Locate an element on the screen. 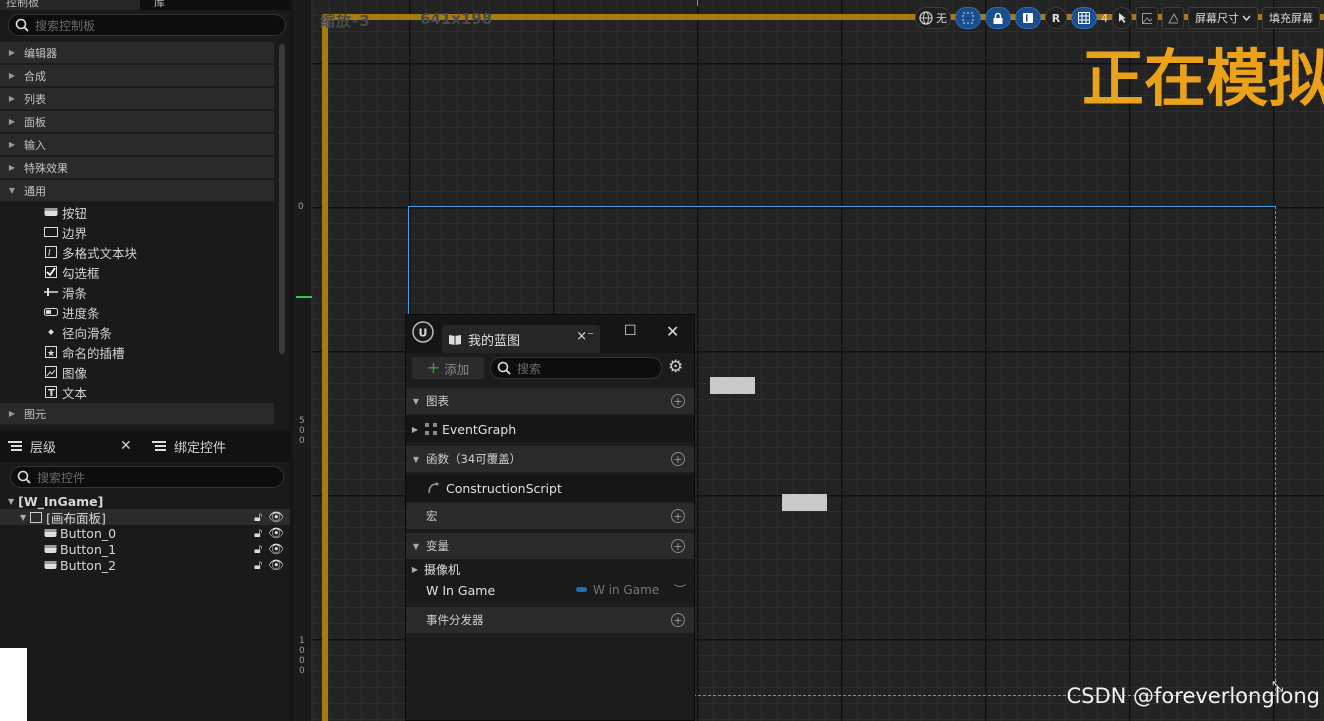  section-variables: ▼ 变量 + is located at coordinates (550, 546).